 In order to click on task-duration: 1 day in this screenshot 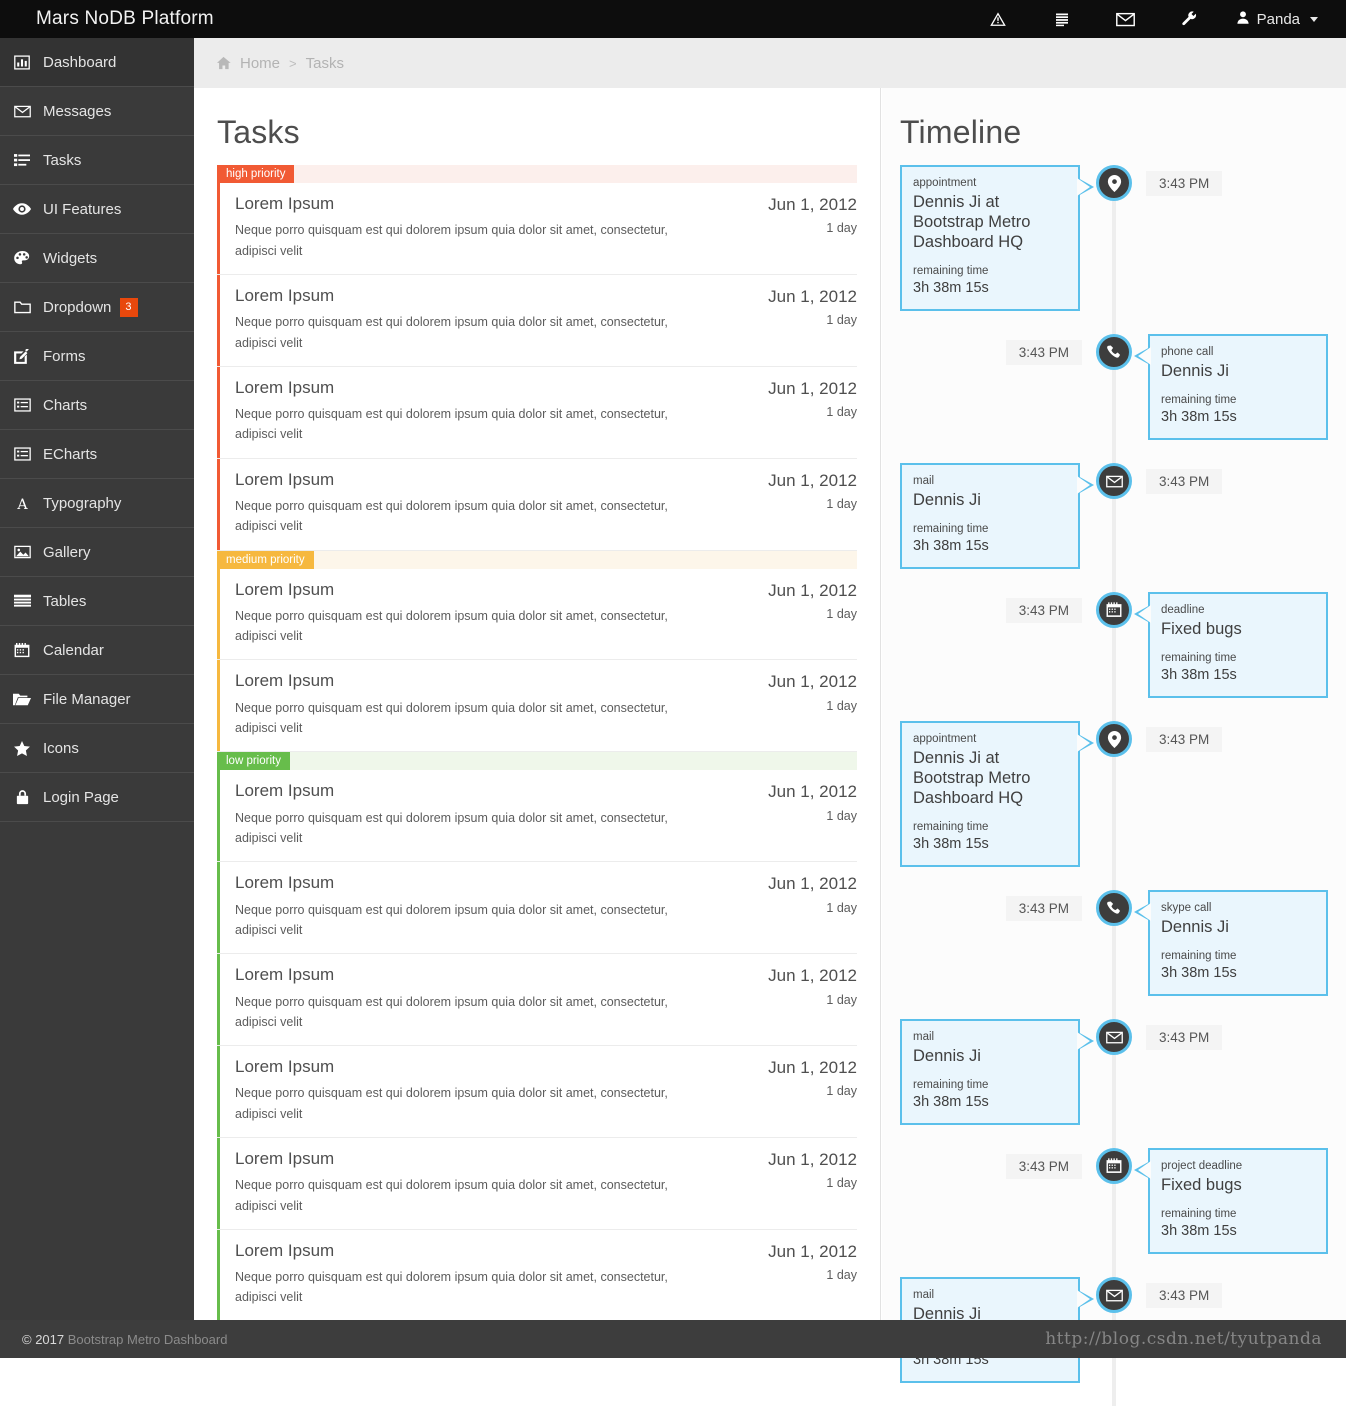, I will do `click(841, 613)`.